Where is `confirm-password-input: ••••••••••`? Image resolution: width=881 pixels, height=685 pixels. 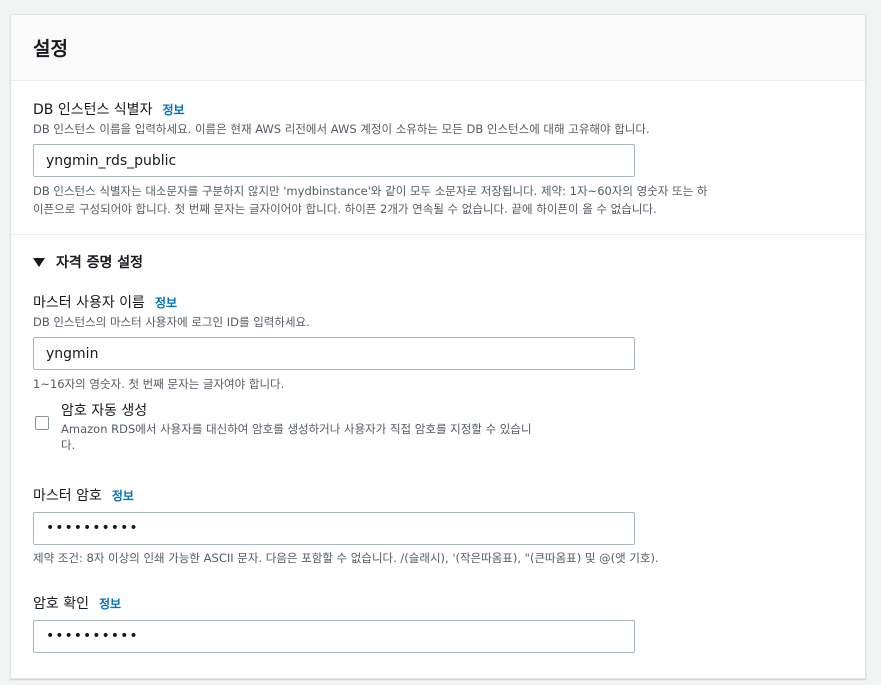 confirm-password-input: •••••••••• is located at coordinates (334, 636).